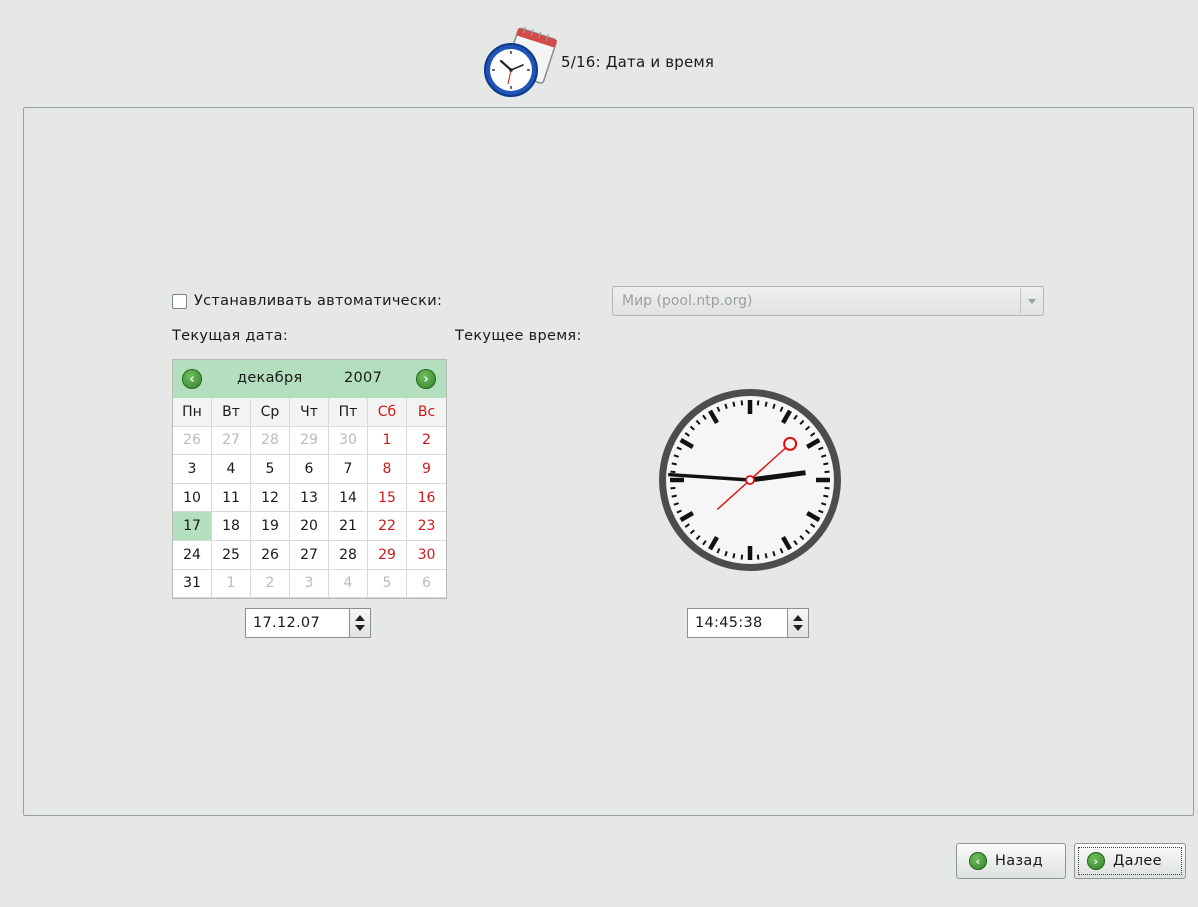 The image size is (1198, 907). I want to click on weekday-header: Пт, so click(348, 412).